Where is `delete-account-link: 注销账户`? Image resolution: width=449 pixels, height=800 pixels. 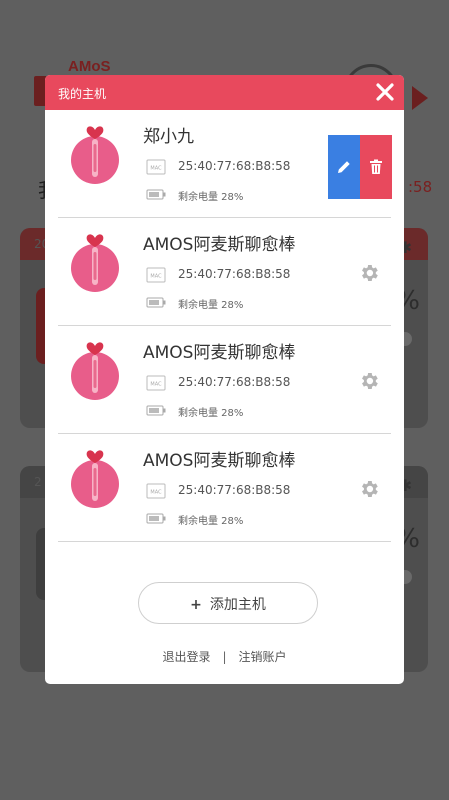 delete-account-link: 注销账户 is located at coordinates (263, 656).